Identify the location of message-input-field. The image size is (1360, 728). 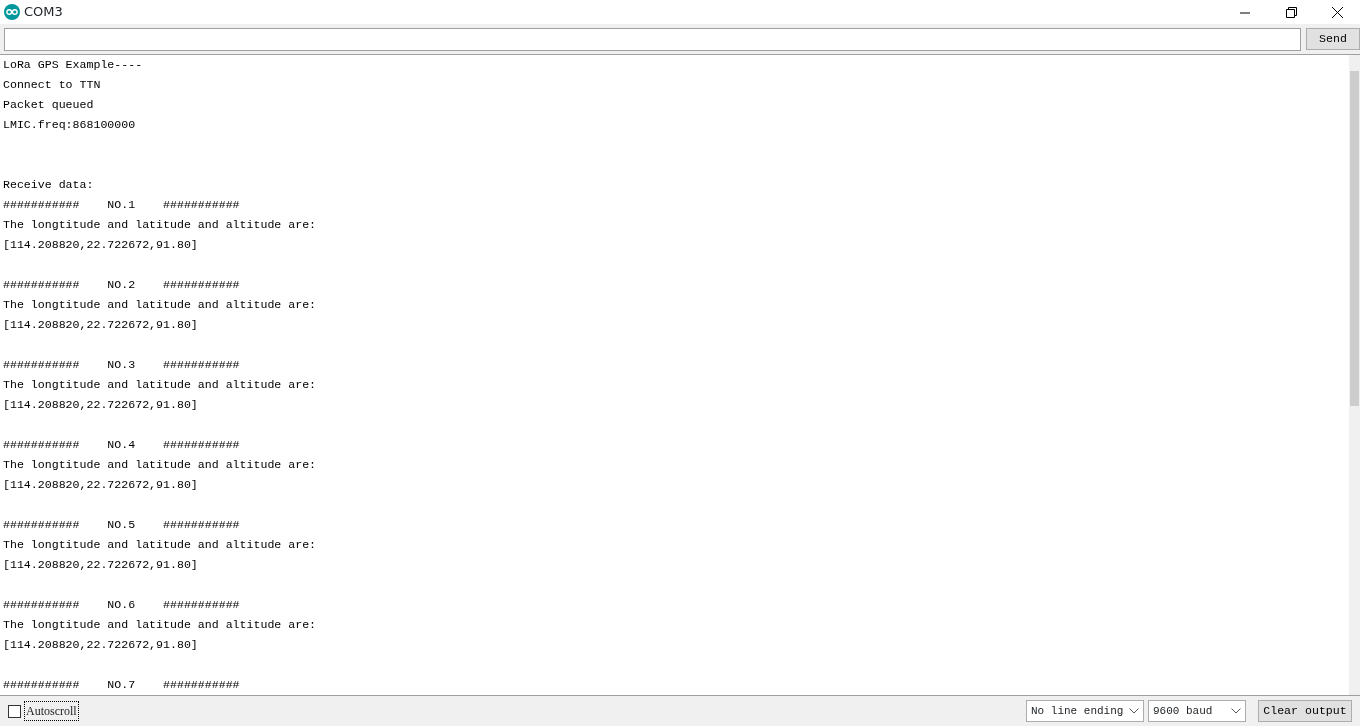
(652, 39).